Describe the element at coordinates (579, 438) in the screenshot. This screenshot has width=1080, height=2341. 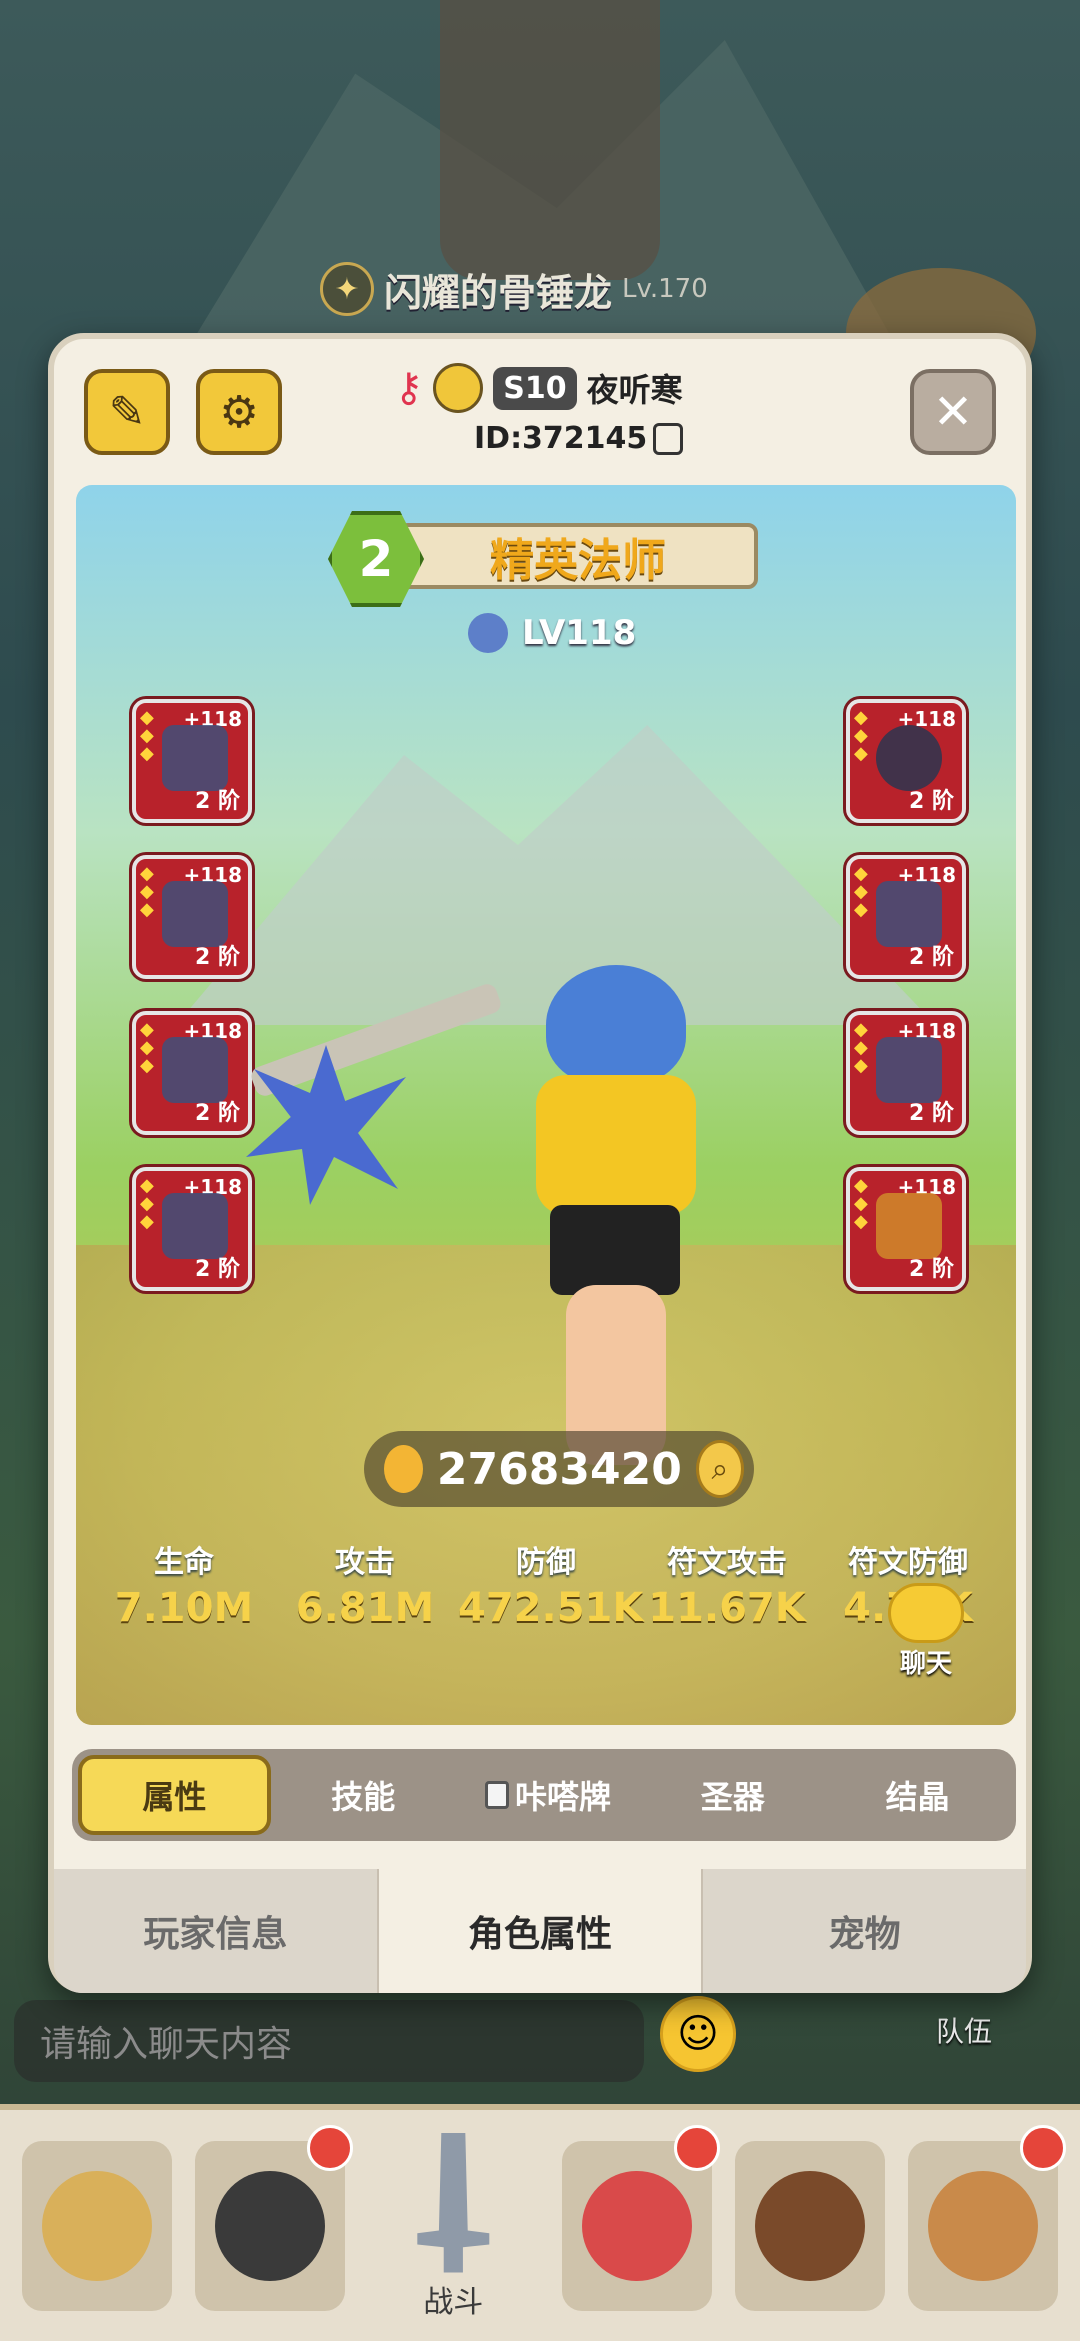
I see `player-id-row: ID:372145` at that location.